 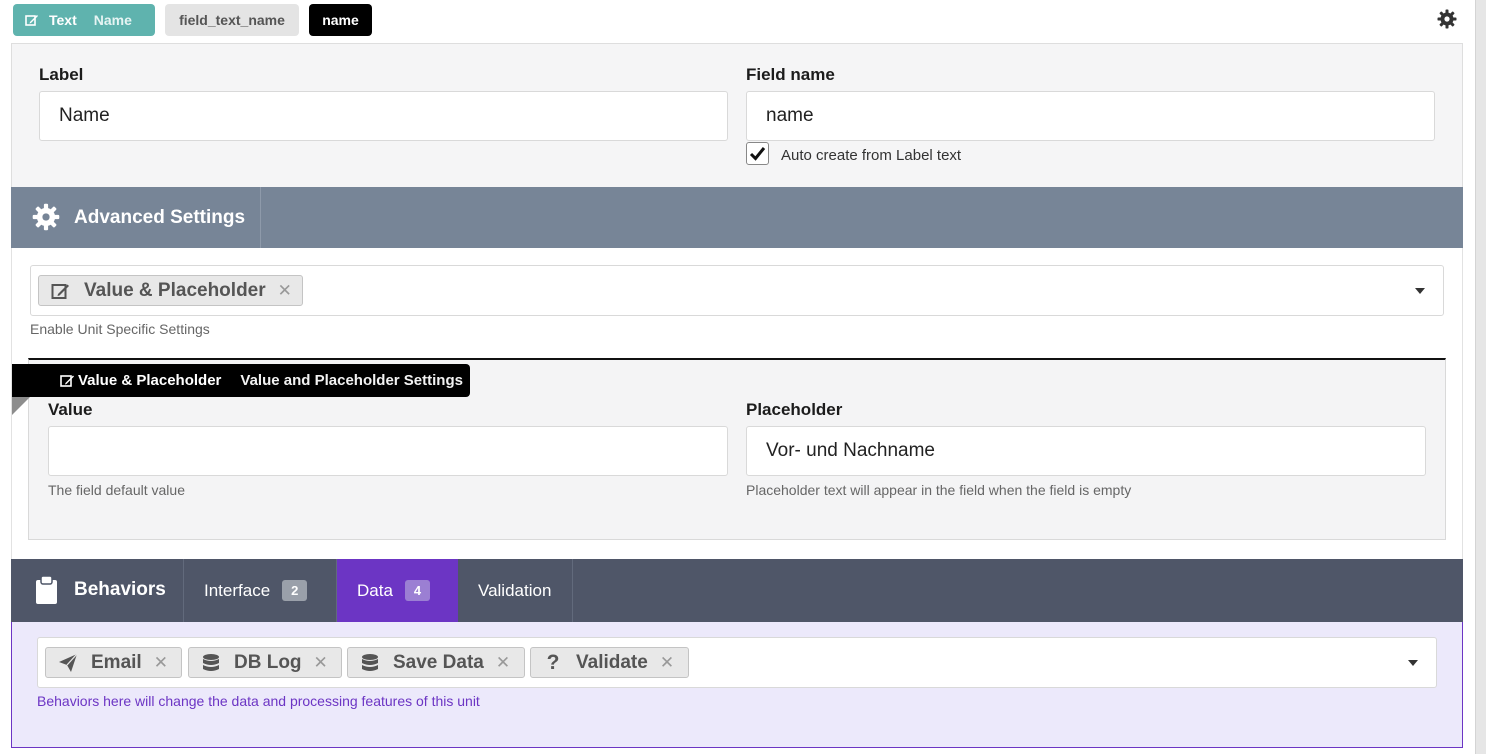 What do you see at coordinates (21, 406) in the screenshot?
I see `tag-fold` at bounding box center [21, 406].